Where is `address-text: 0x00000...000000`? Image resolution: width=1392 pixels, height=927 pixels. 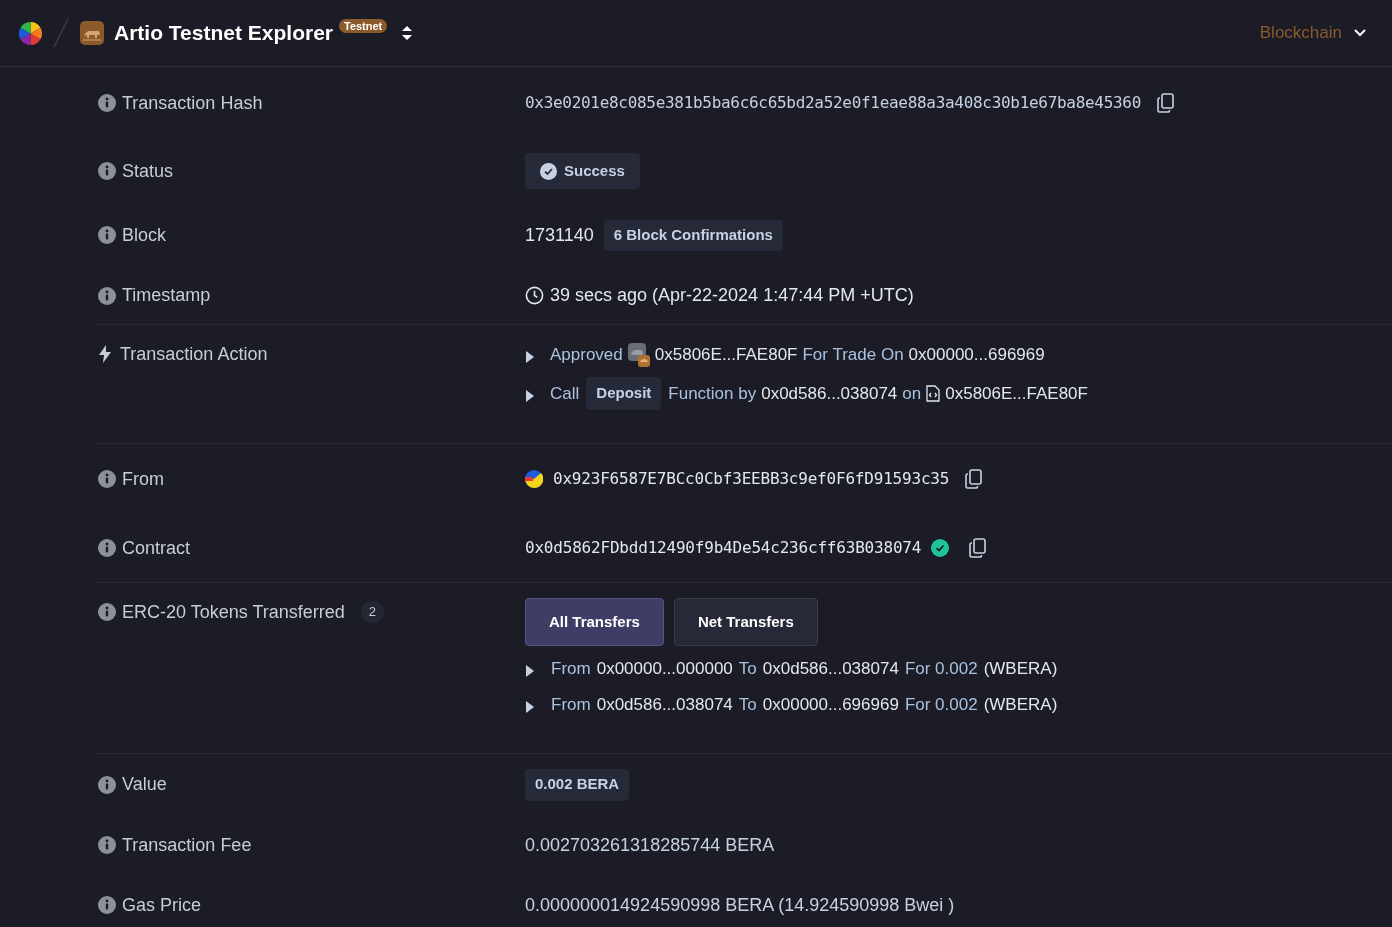
address-text: 0x00000...000000 is located at coordinates (664, 669).